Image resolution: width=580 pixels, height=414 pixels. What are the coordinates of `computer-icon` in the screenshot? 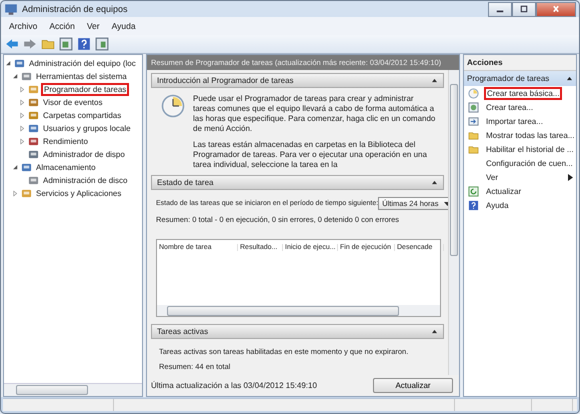 It's located at (11, 9).